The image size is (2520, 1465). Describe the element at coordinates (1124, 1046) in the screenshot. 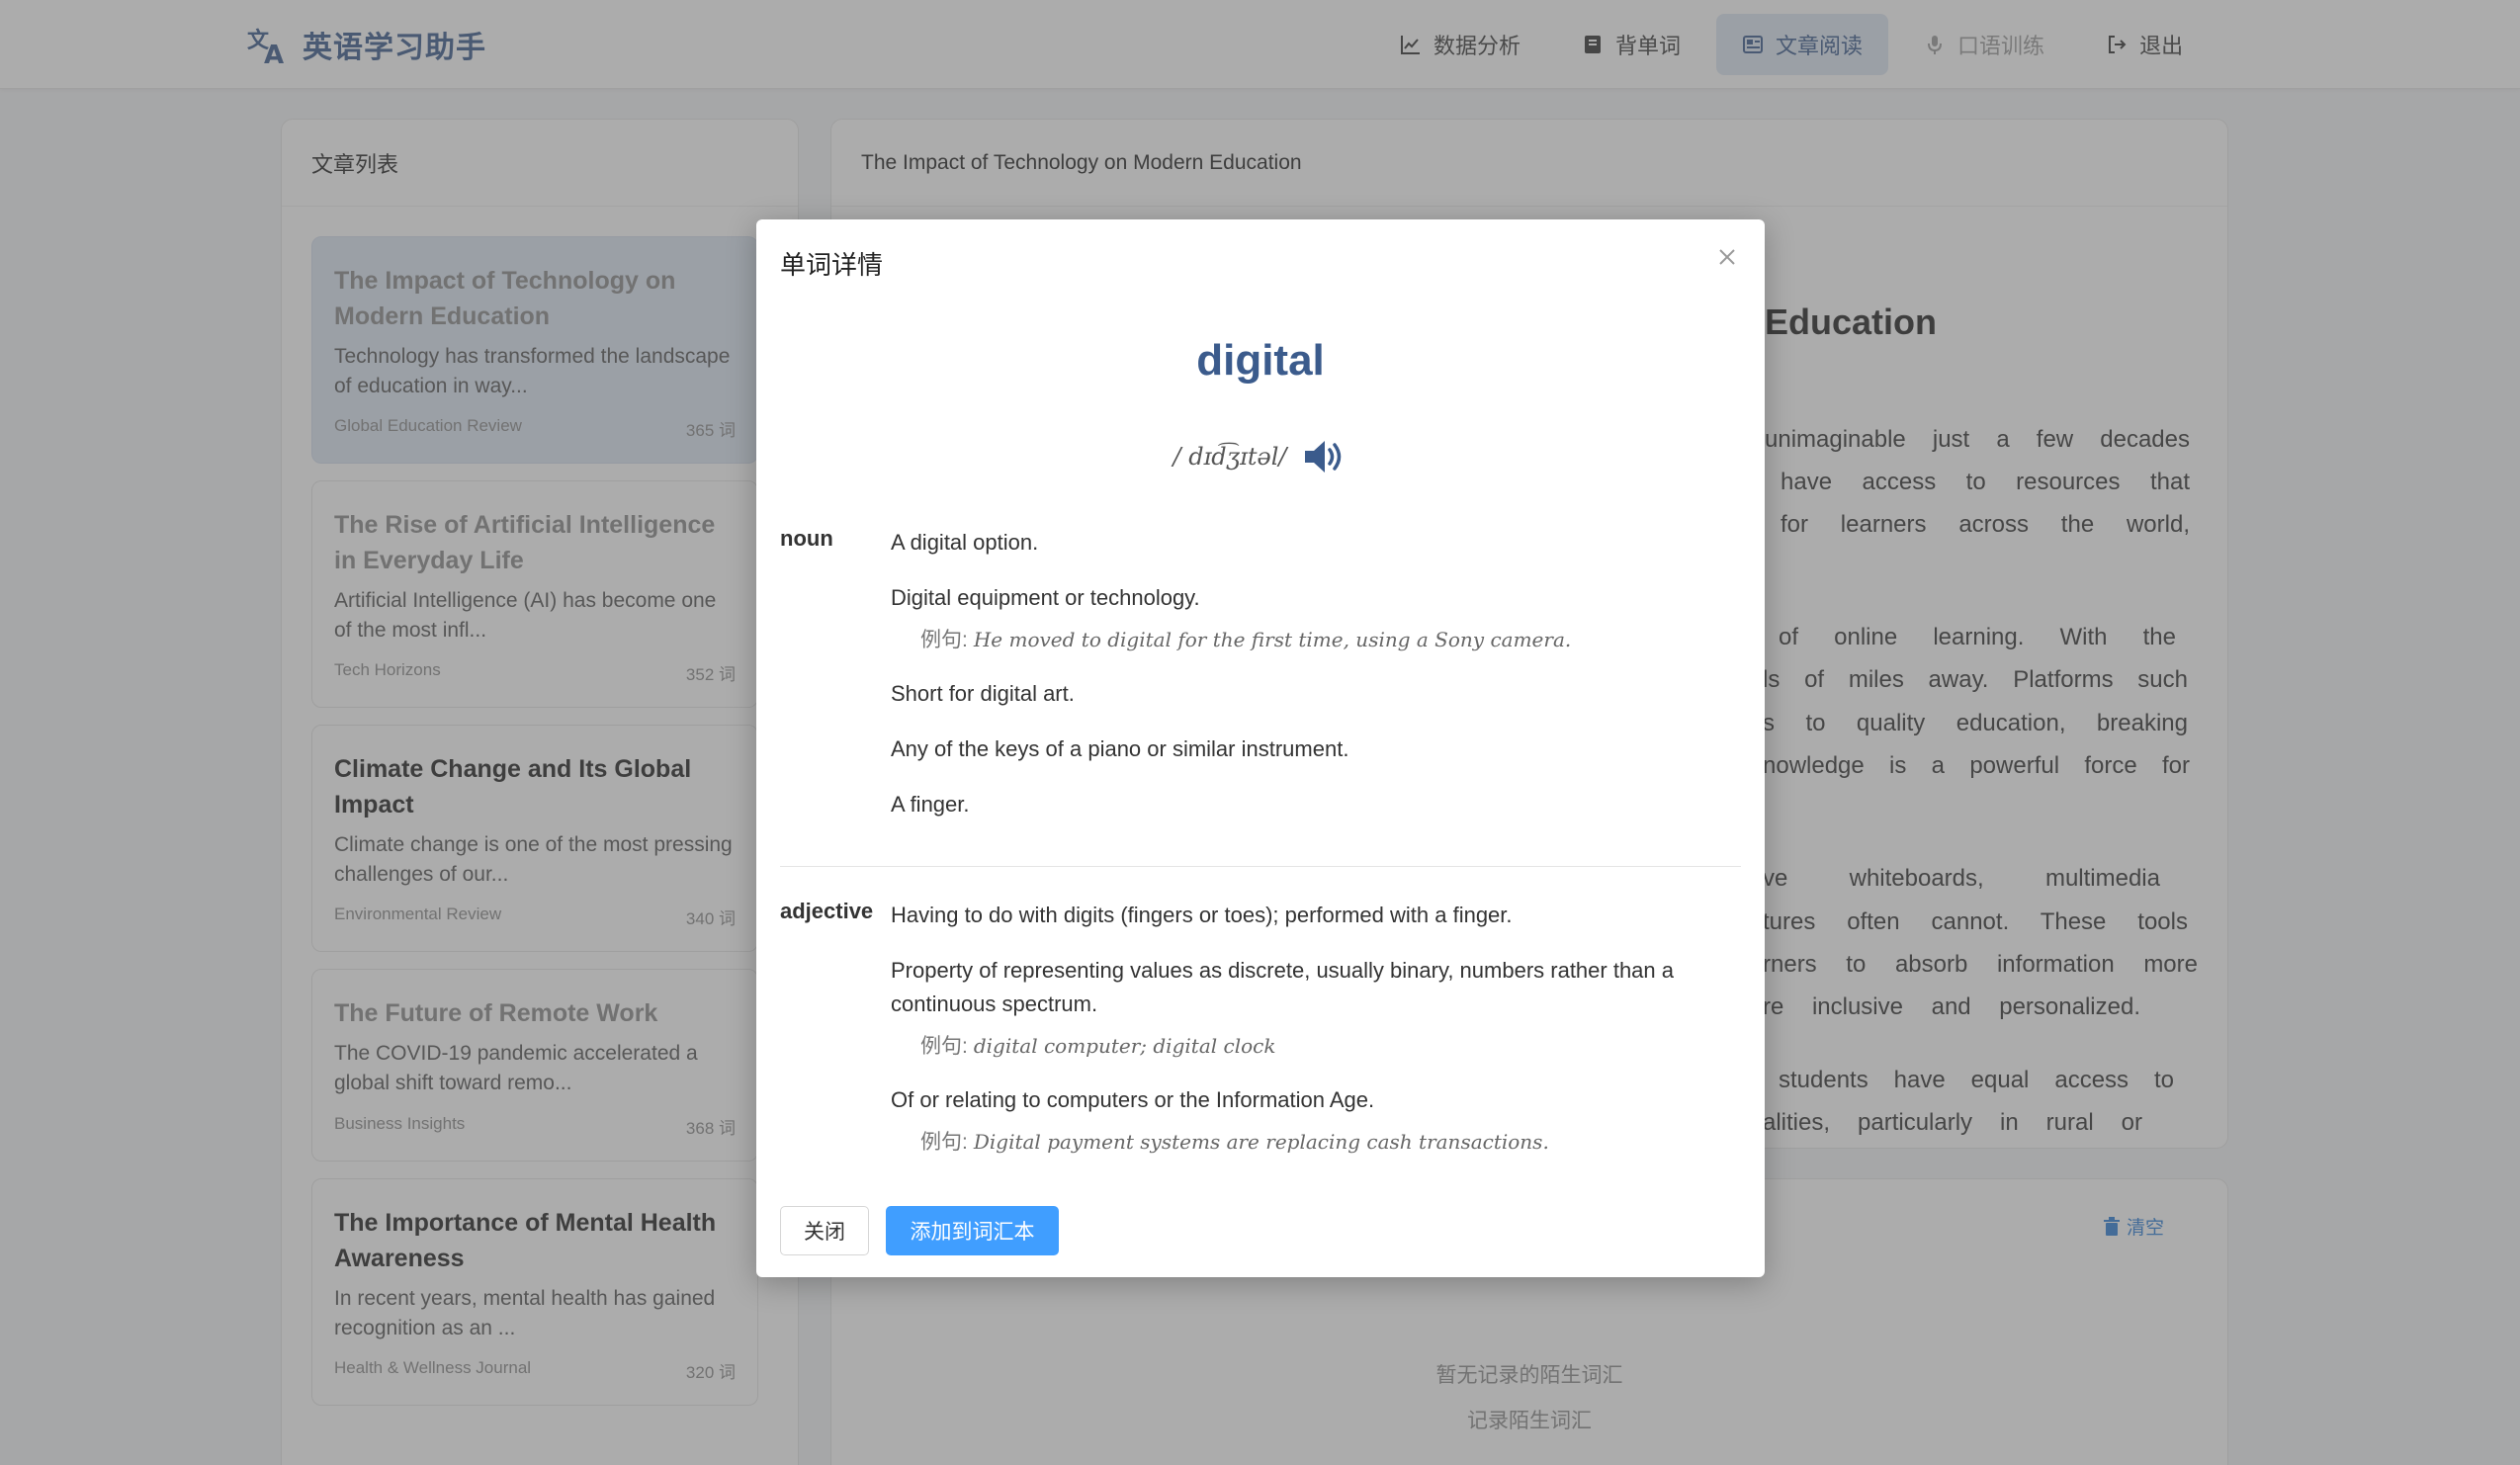

I see `example-text: digital computer; digital clock` at that location.